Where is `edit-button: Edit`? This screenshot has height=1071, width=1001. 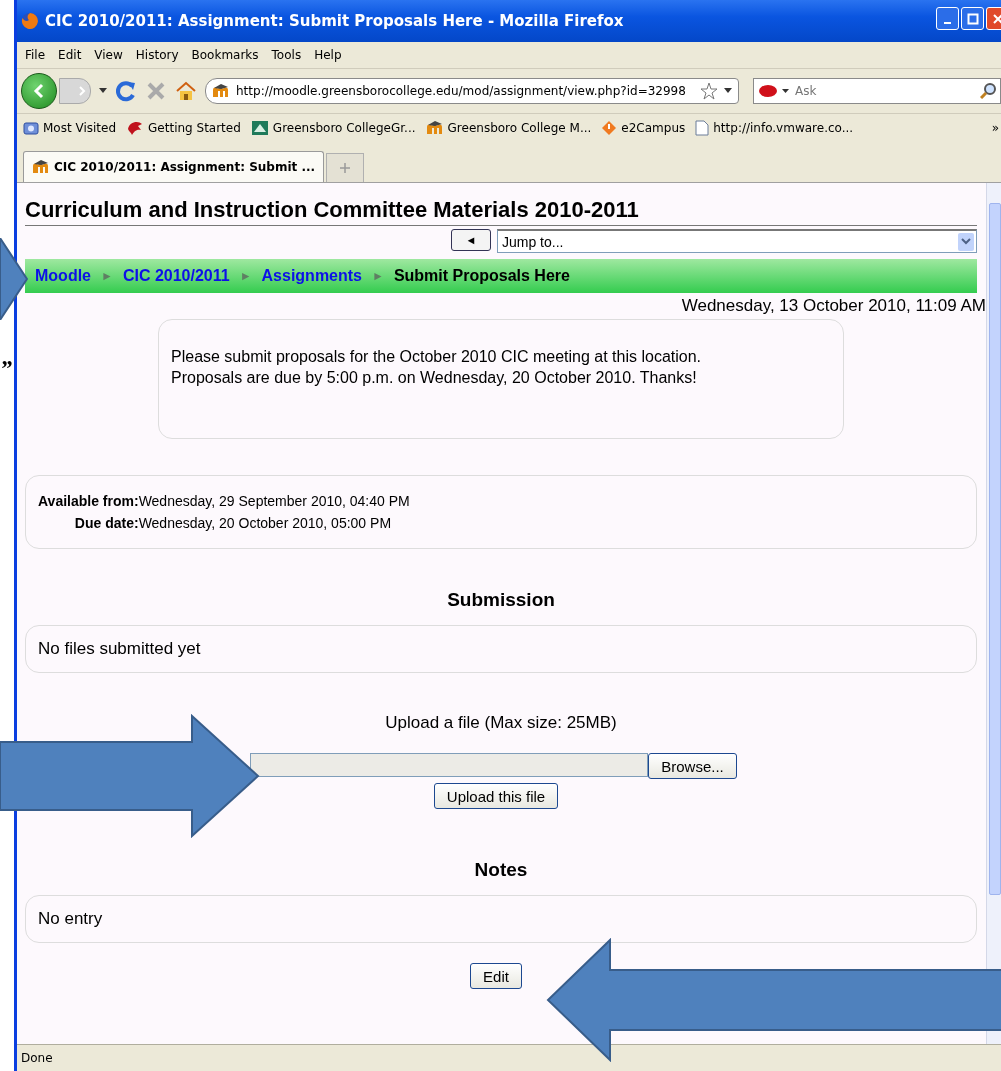 edit-button: Edit is located at coordinates (496, 976).